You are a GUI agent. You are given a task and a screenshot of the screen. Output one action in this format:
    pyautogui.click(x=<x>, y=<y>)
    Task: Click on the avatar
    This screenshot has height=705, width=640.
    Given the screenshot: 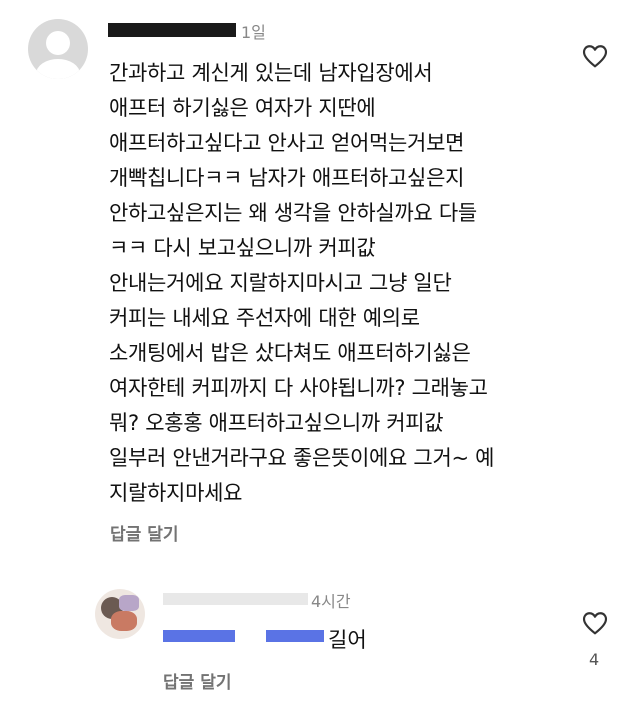 What is the action you would take?
    pyautogui.click(x=58, y=49)
    